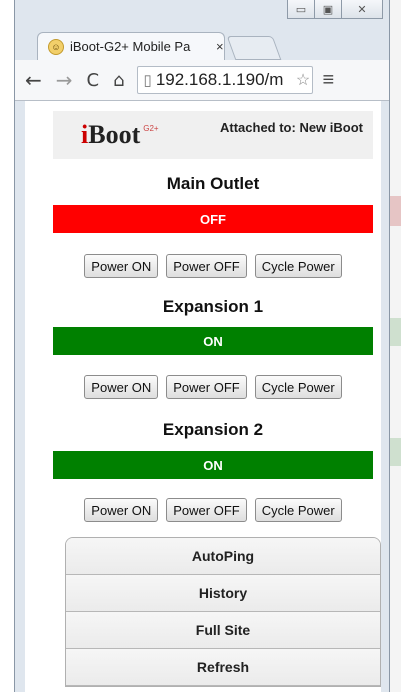  I want to click on menu-icon: ≡, so click(329, 80).